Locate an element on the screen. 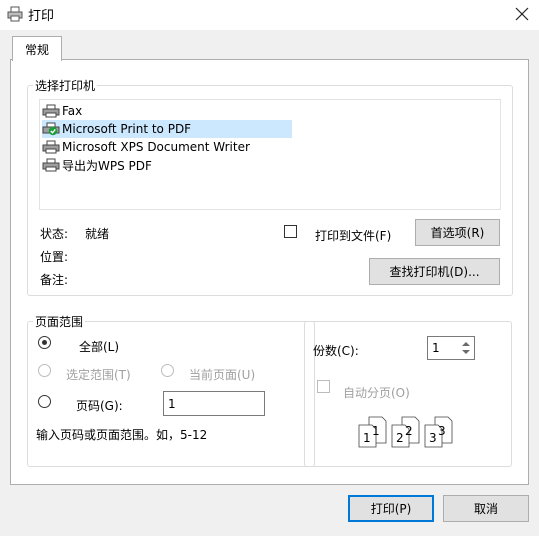  comment-label: 备注: is located at coordinates (54, 280).